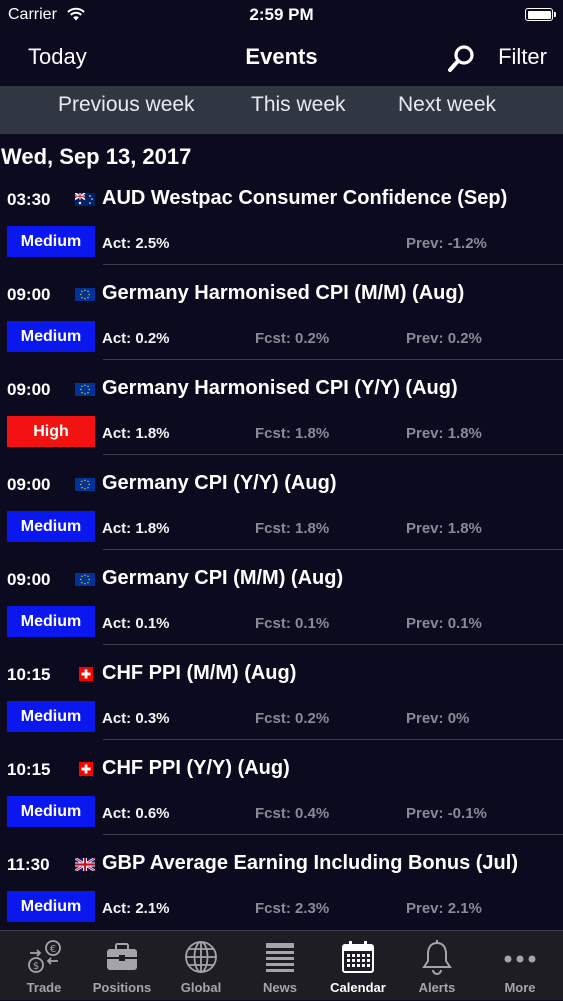  Describe the element at coordinates (444, 338) in the screenshot. I see `event-previous: Prev: 0.2%` at that location.